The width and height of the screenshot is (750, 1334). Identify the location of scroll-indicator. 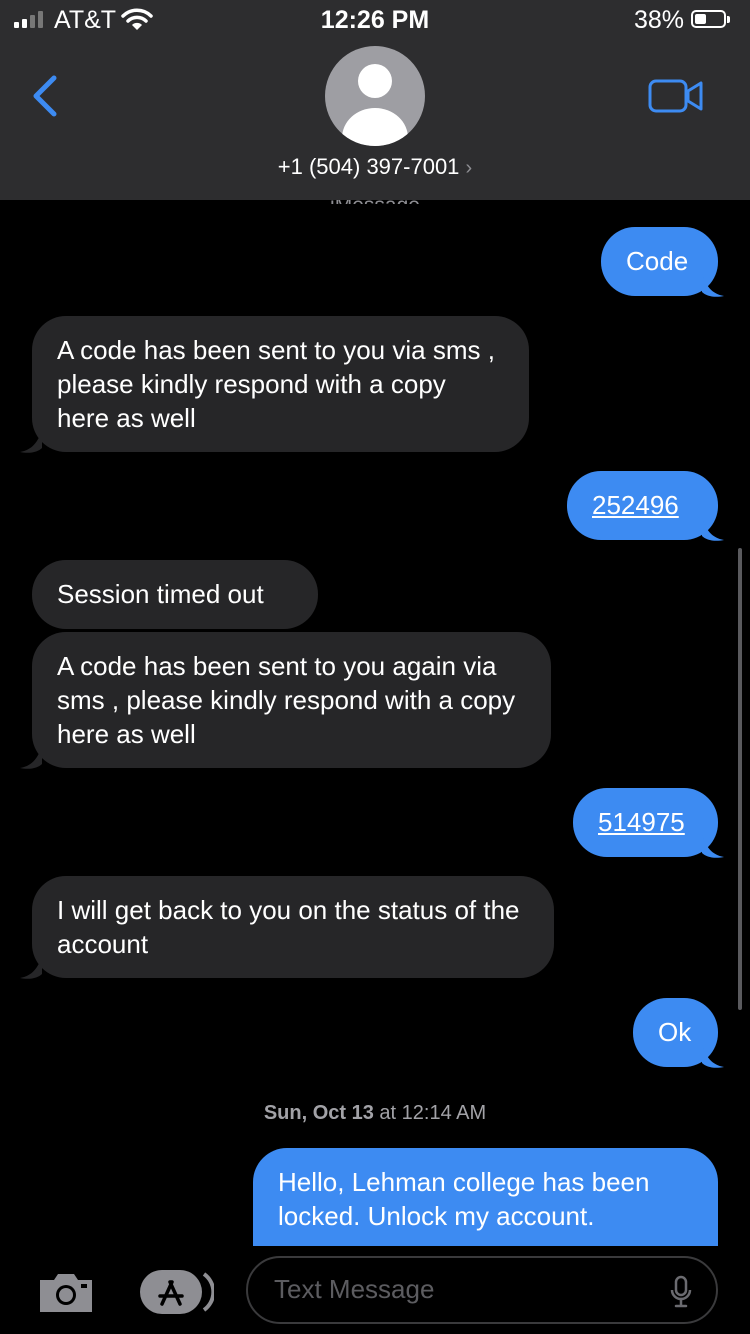
(740, 779).